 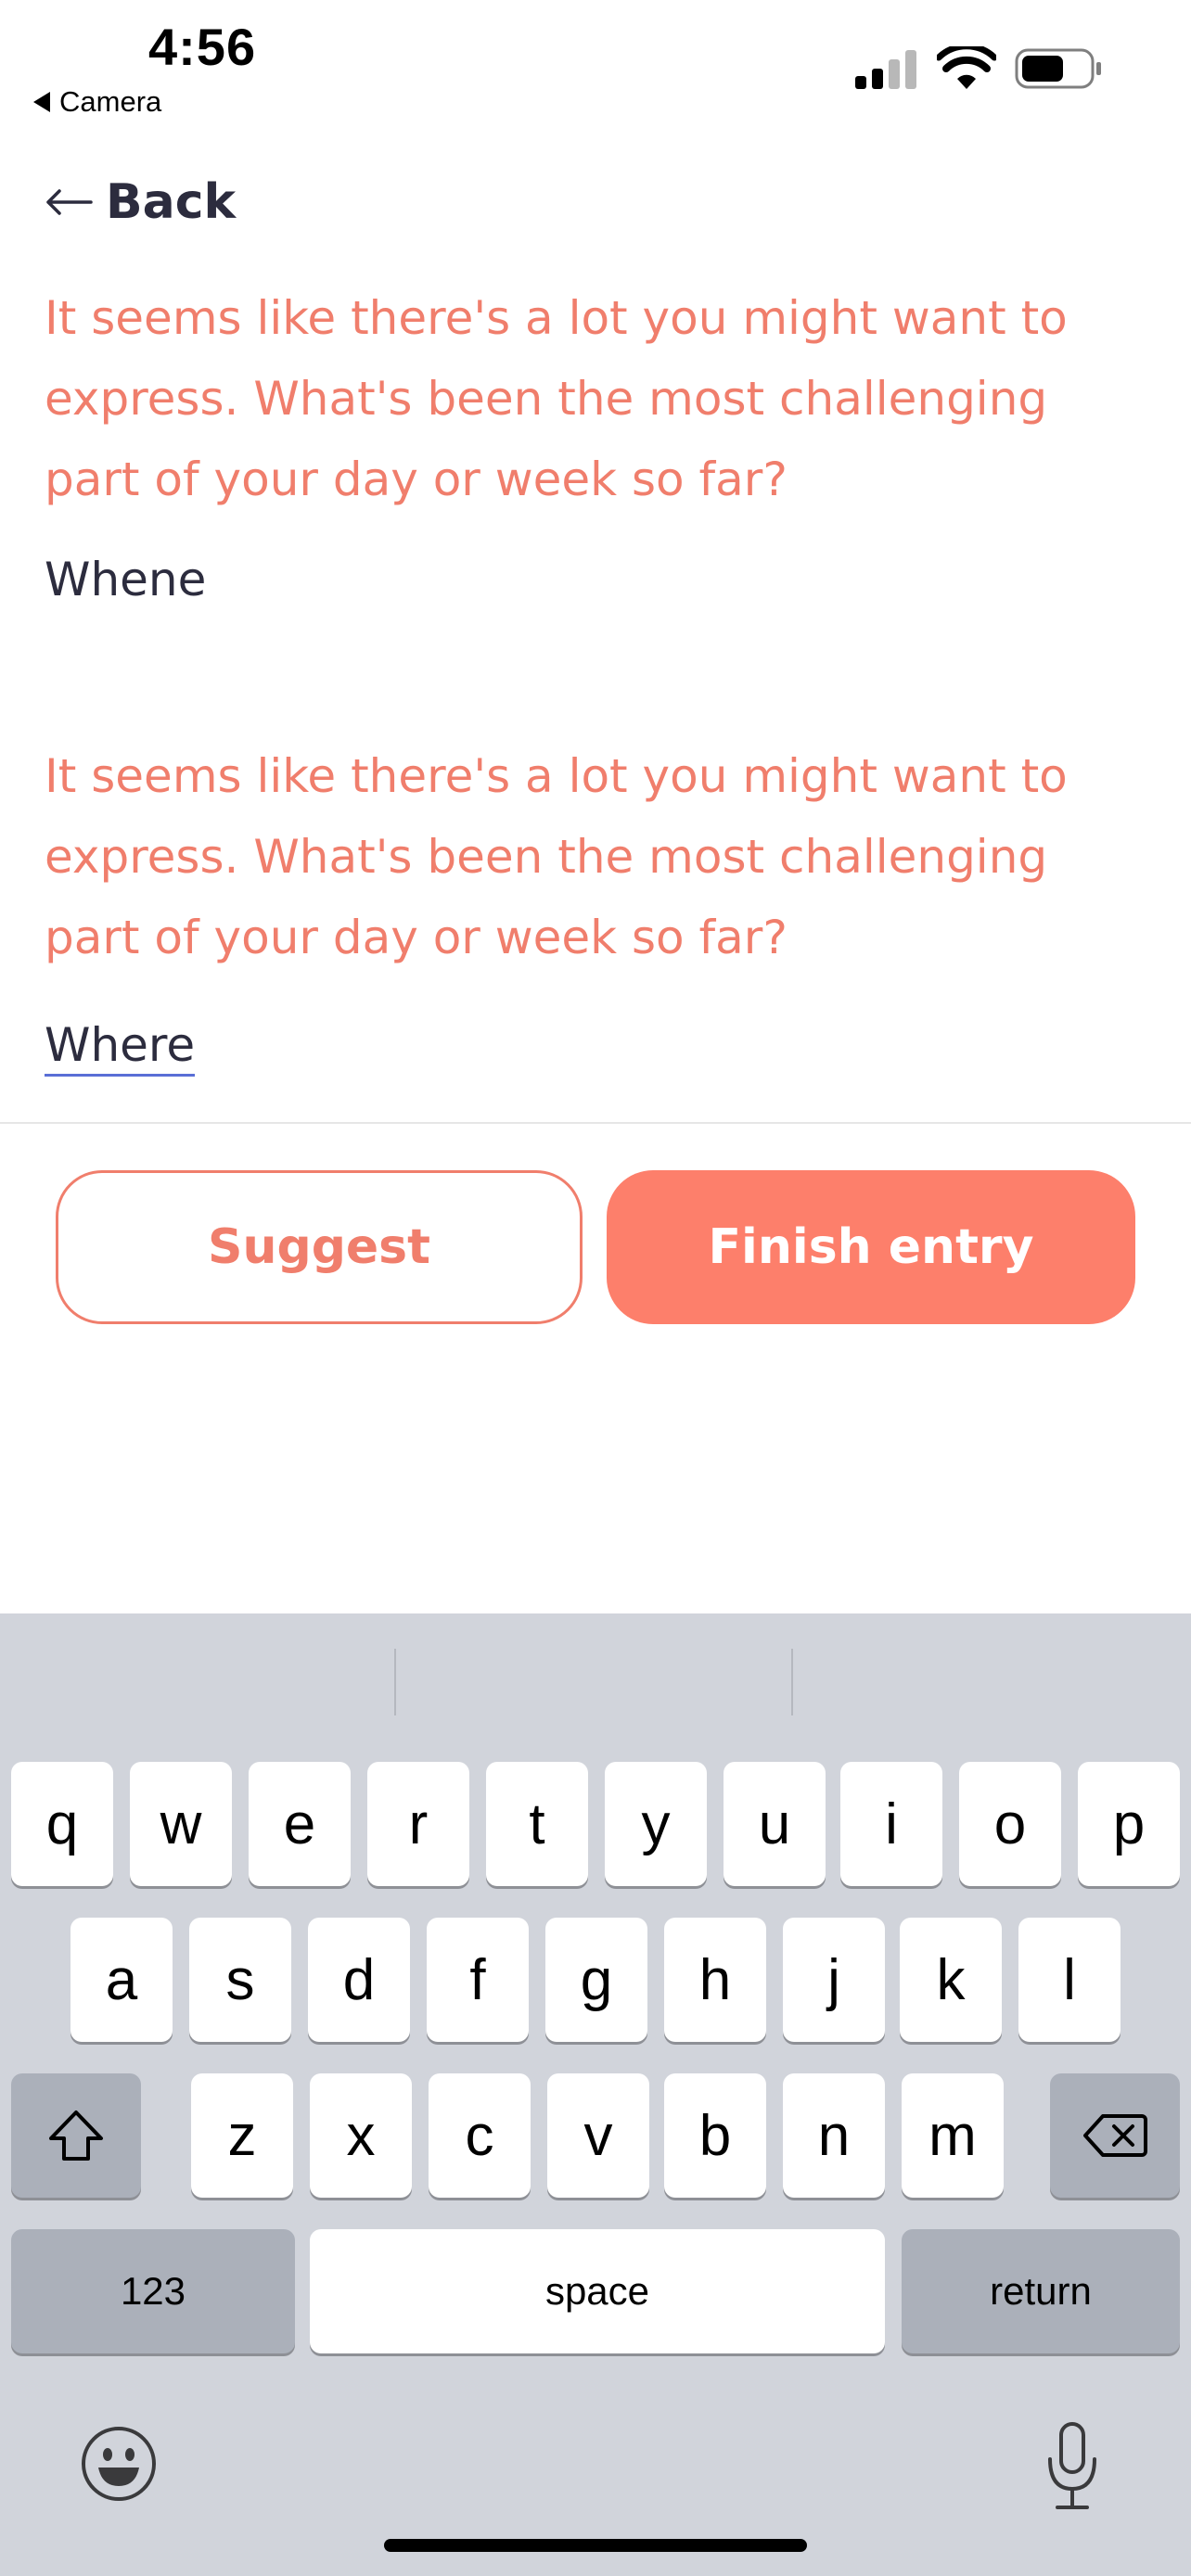 I want to click on key-l: l, so click(x=1069, y=1980).